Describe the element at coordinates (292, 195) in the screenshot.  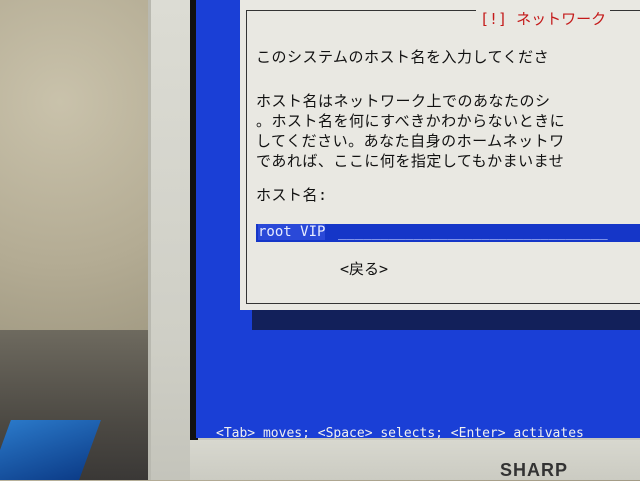
I see `hostname-label: ホスト名:` at that location.